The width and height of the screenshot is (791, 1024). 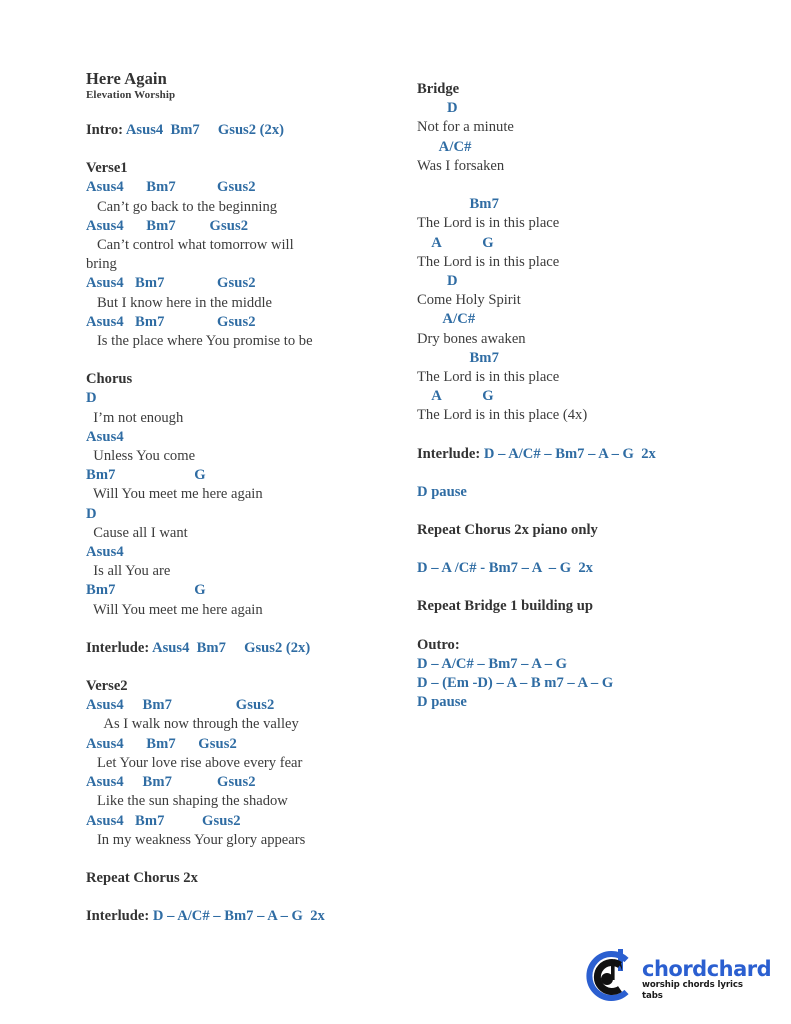 I want to click on lyric-line: But I know here in the middle, so click(x=179, y=302).